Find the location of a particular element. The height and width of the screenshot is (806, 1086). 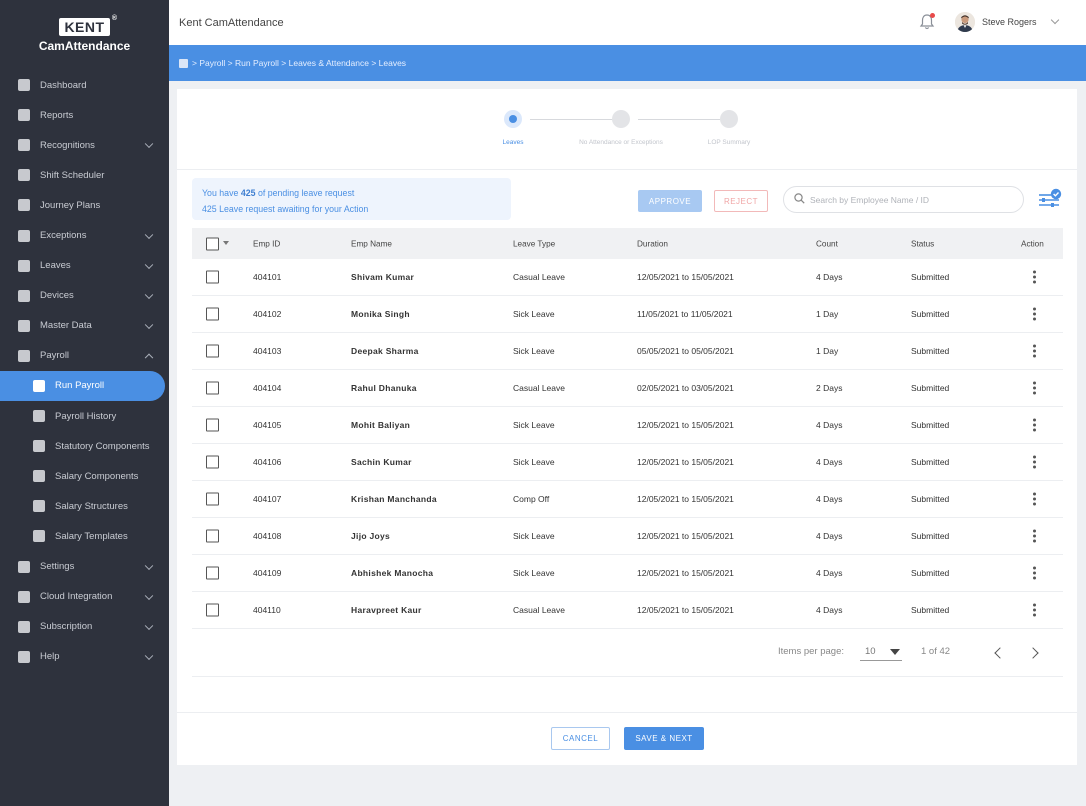

sidebar-item-run-payroll: Run Payroll is located at coordinates (82, 386).